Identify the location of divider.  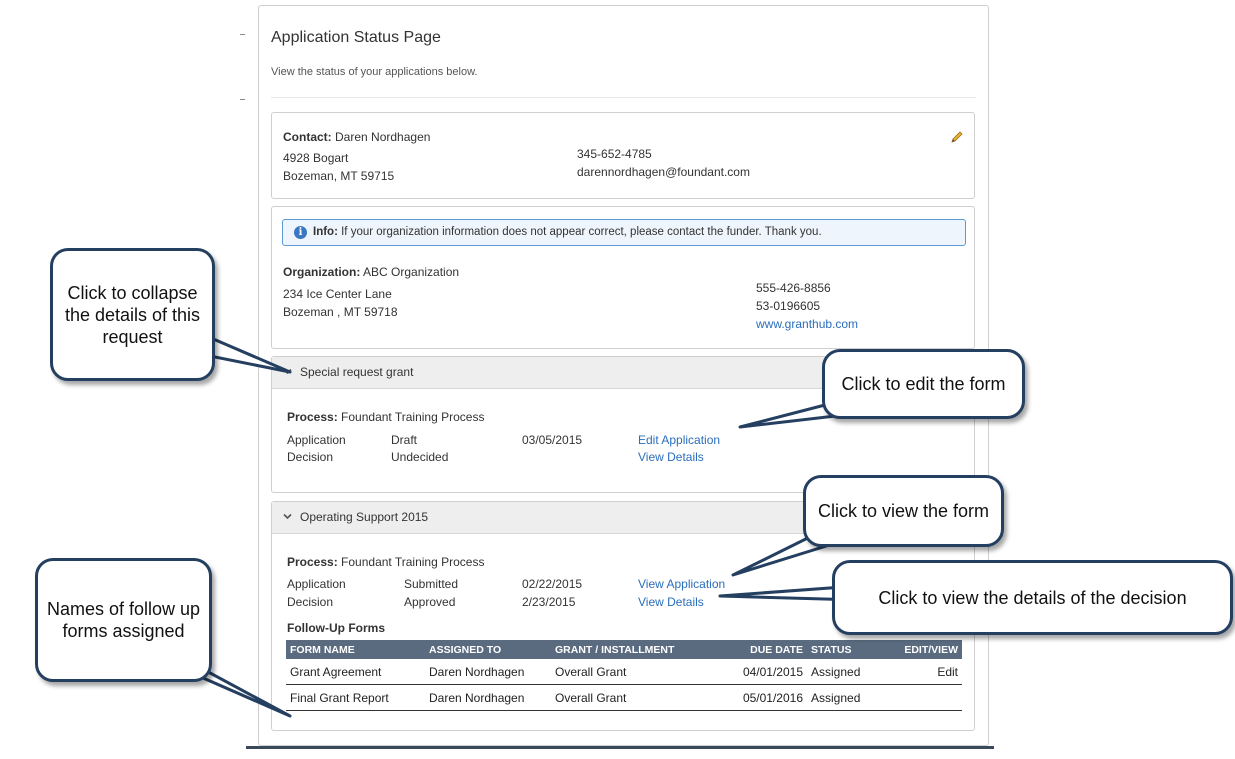
(623, 97).